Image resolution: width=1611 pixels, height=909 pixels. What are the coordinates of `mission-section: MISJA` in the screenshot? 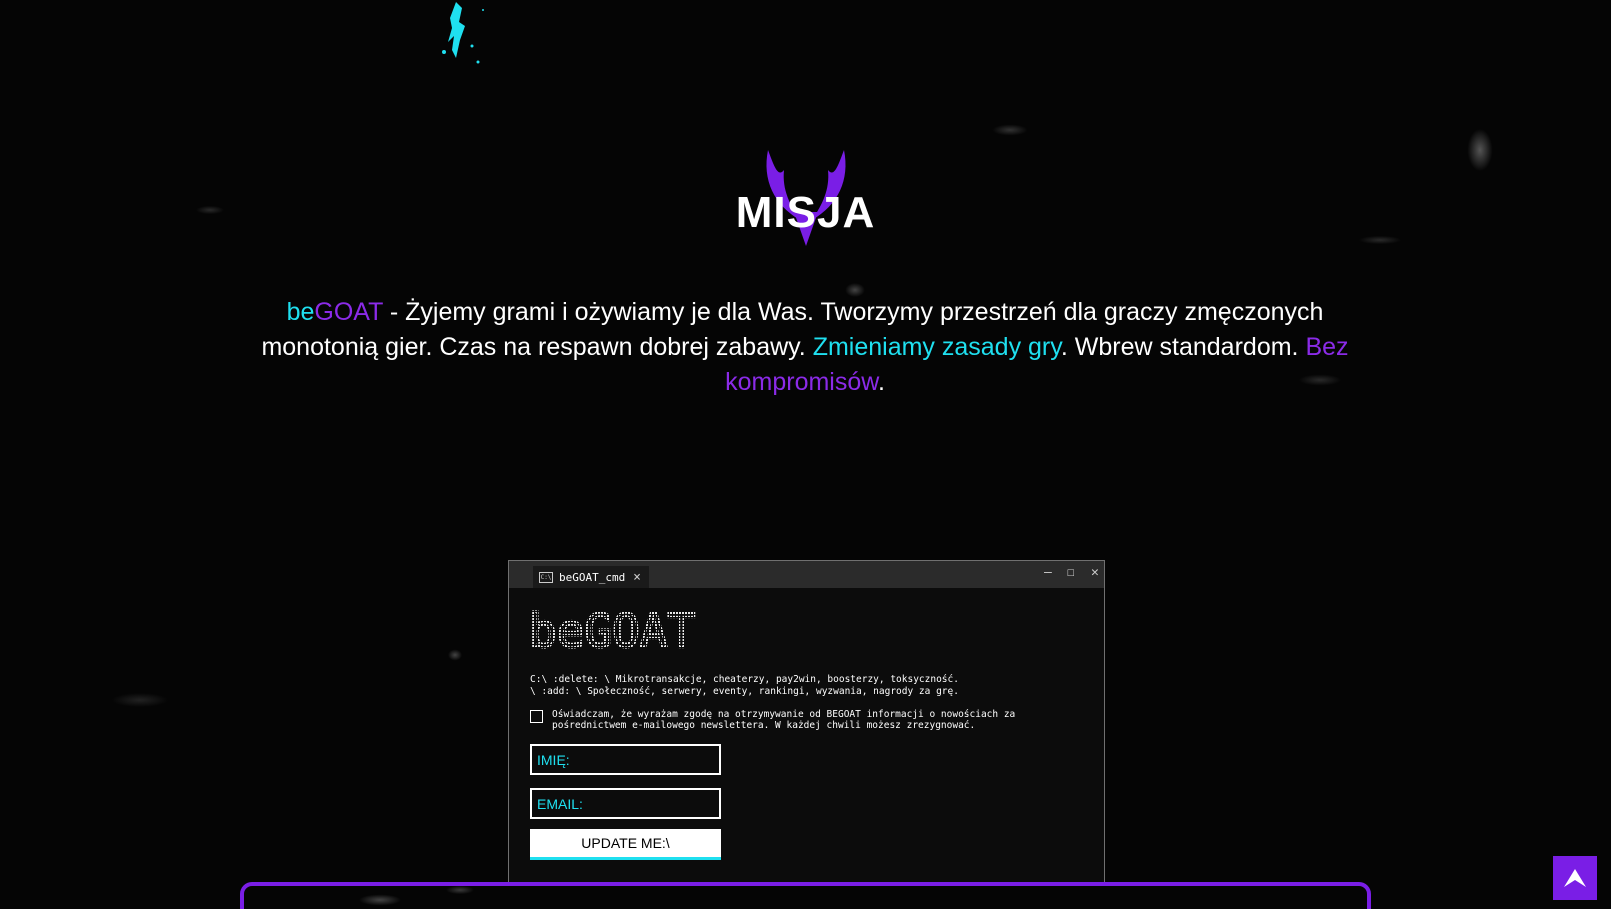 It's located at (805, 198).